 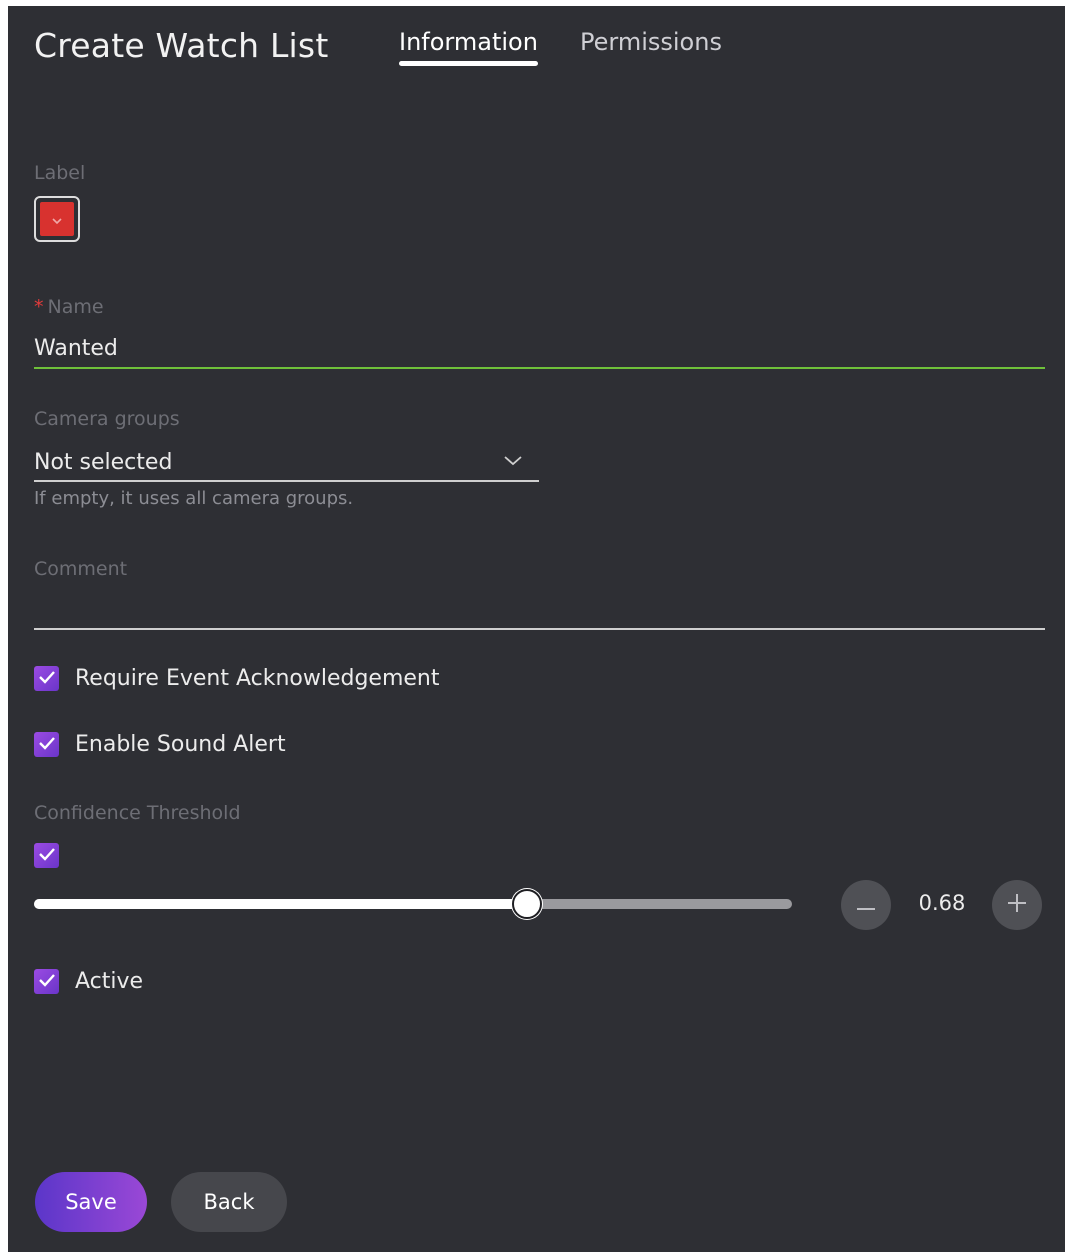 I want to click on confidence-slider, so click(x=413, y=904).